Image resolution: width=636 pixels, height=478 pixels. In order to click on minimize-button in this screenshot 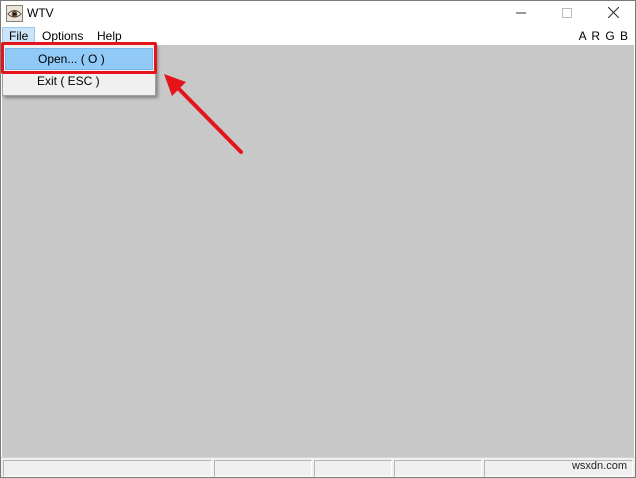, I will do `click(521, 14)`.